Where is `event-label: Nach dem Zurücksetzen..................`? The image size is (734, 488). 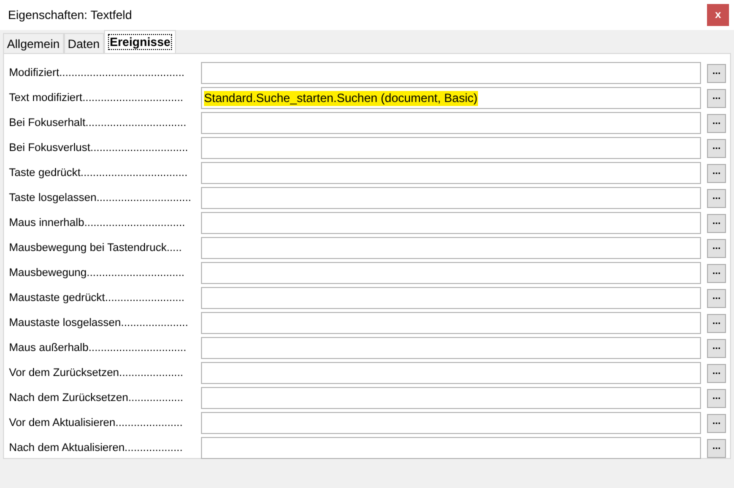 event-label: Nach dem Zurücksetzen.................. is located at coordinates (96, 398).